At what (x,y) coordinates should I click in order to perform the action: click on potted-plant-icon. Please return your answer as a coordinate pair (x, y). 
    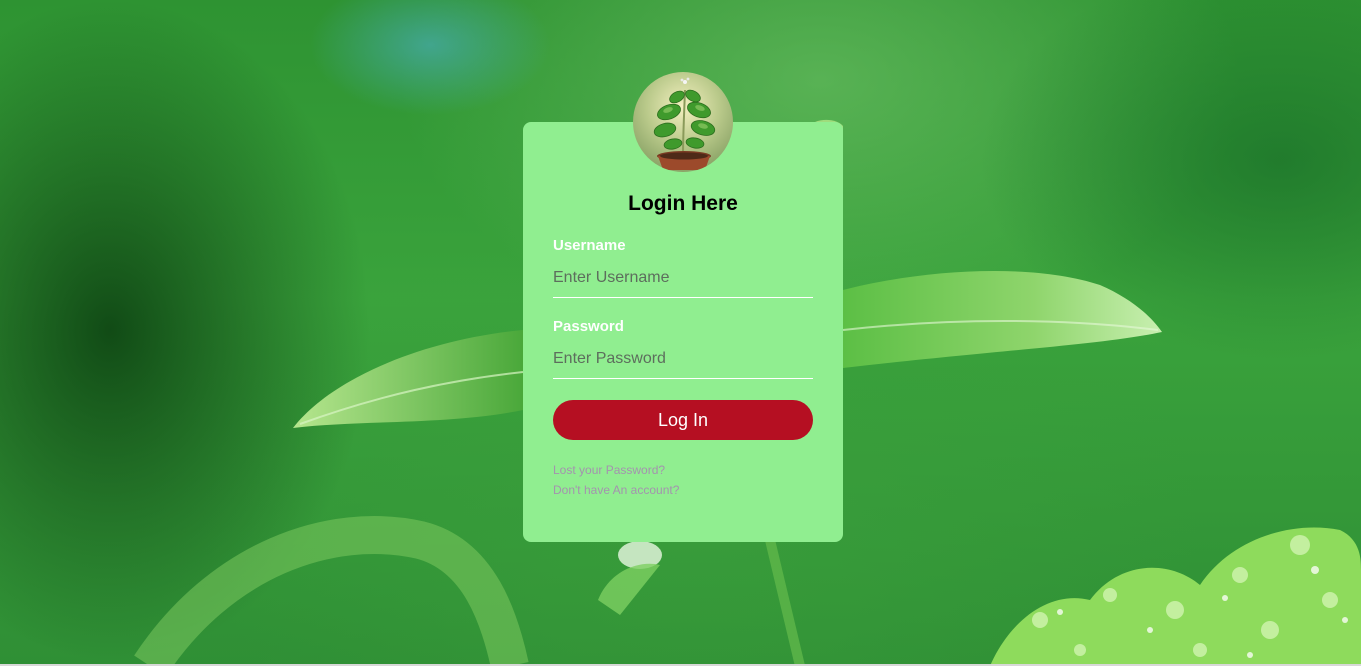
    Looking at the image, I should click on (683, 122).